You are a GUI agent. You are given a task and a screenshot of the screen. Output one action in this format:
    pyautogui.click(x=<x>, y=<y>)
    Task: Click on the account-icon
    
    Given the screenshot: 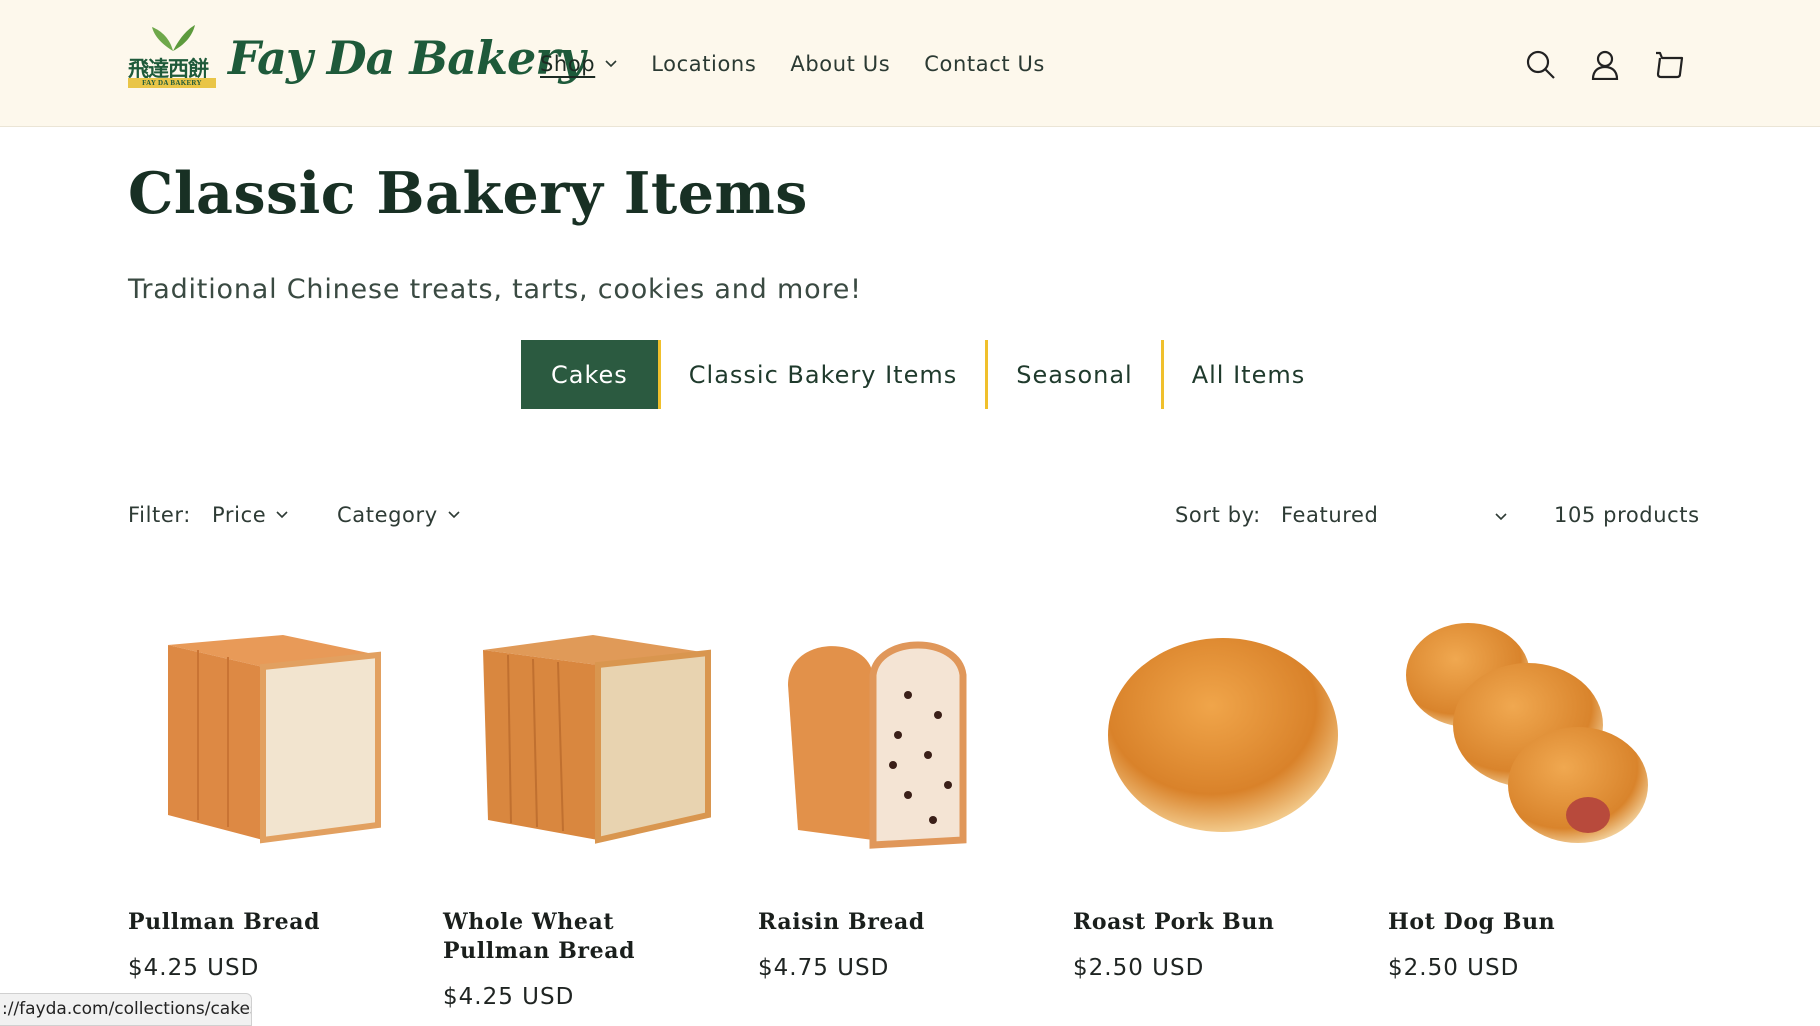 What is the action you would take?
    pyautogui.click(x=1605, y=65)
    